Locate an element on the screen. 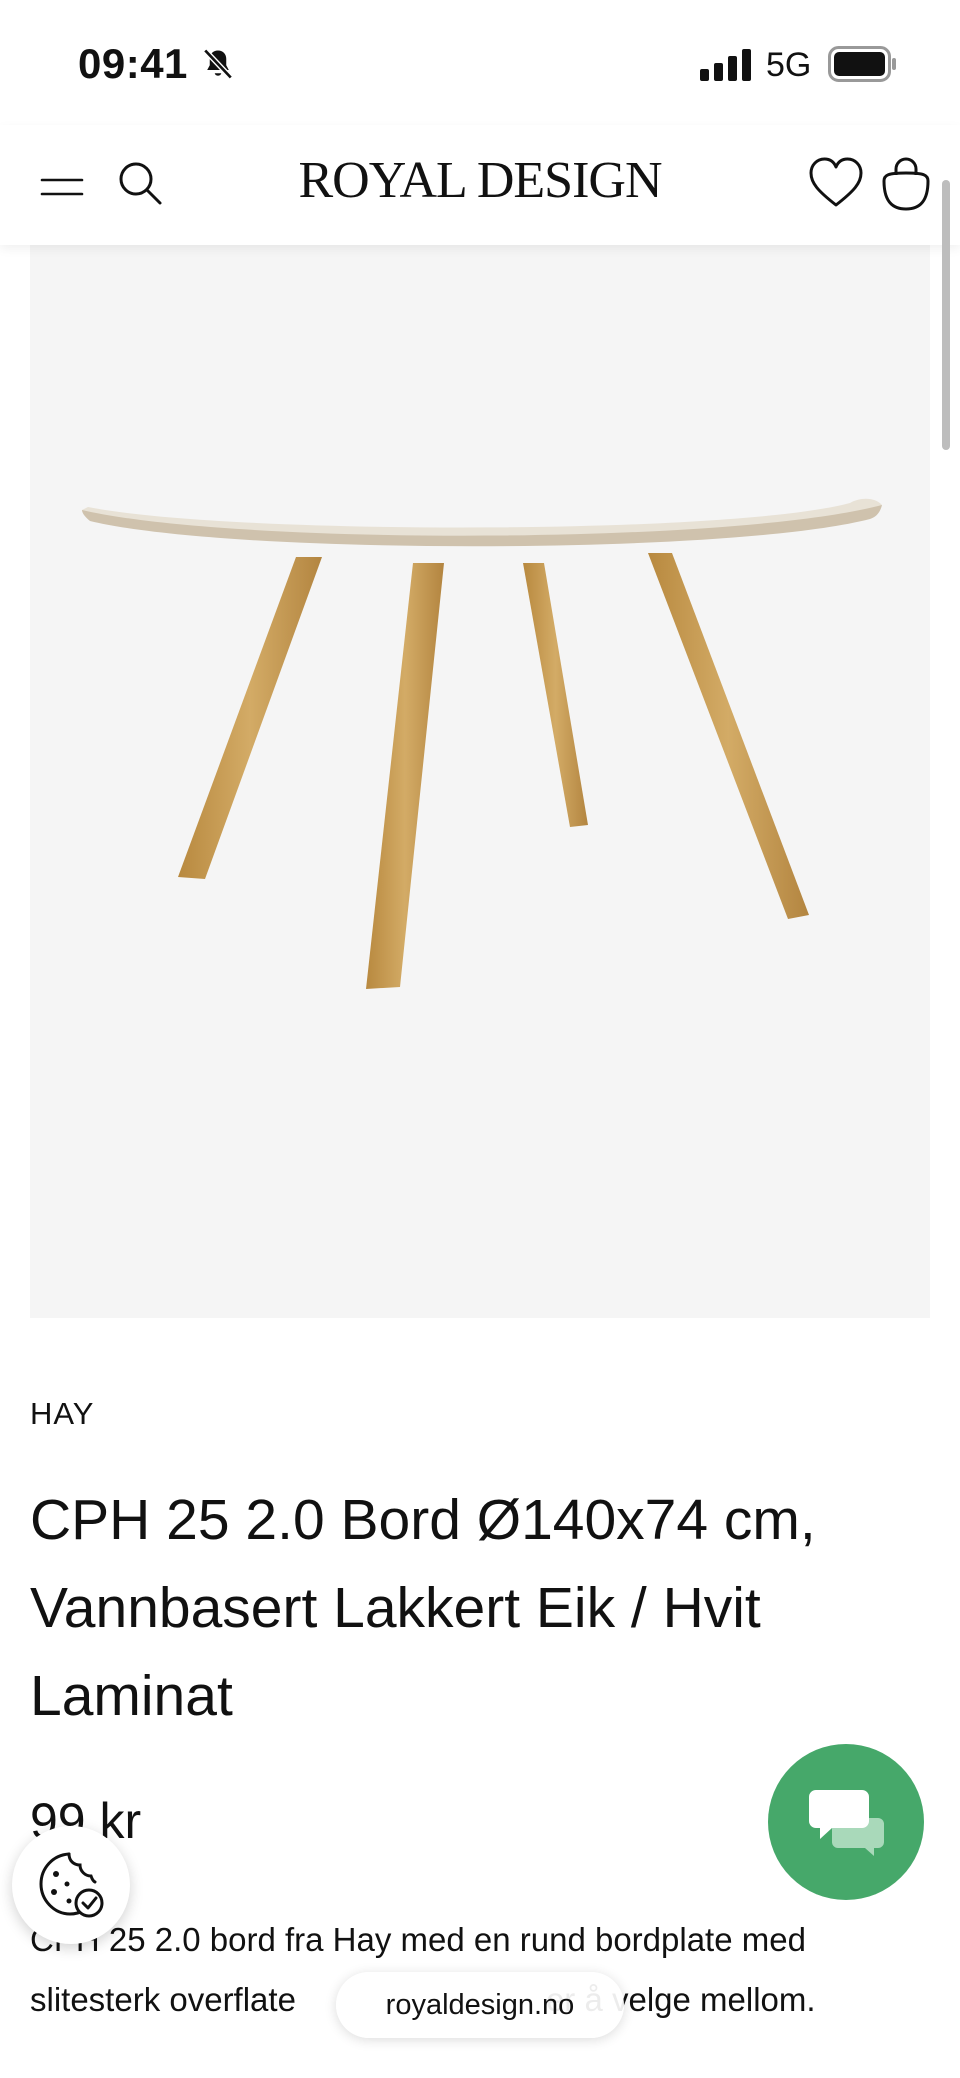 Image resolution: width=960 pixels, height=2078 pixels. cookie-icon is located at coordinates (71, 1885).